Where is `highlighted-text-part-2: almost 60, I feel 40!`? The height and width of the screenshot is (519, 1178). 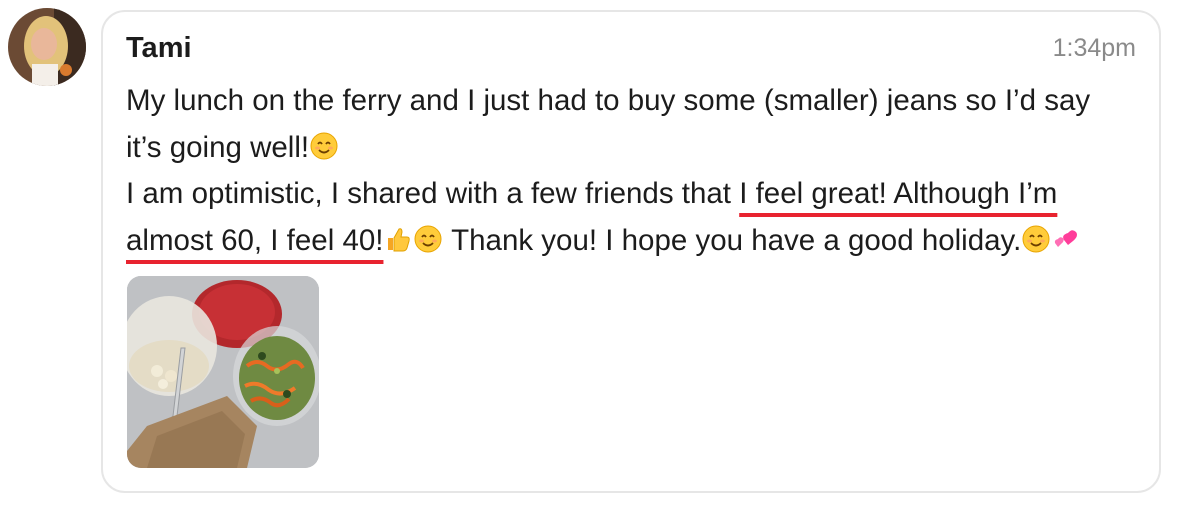 highlighted-text-part-2: almost 60, I feel 40! is located at coordinates (284, 240).